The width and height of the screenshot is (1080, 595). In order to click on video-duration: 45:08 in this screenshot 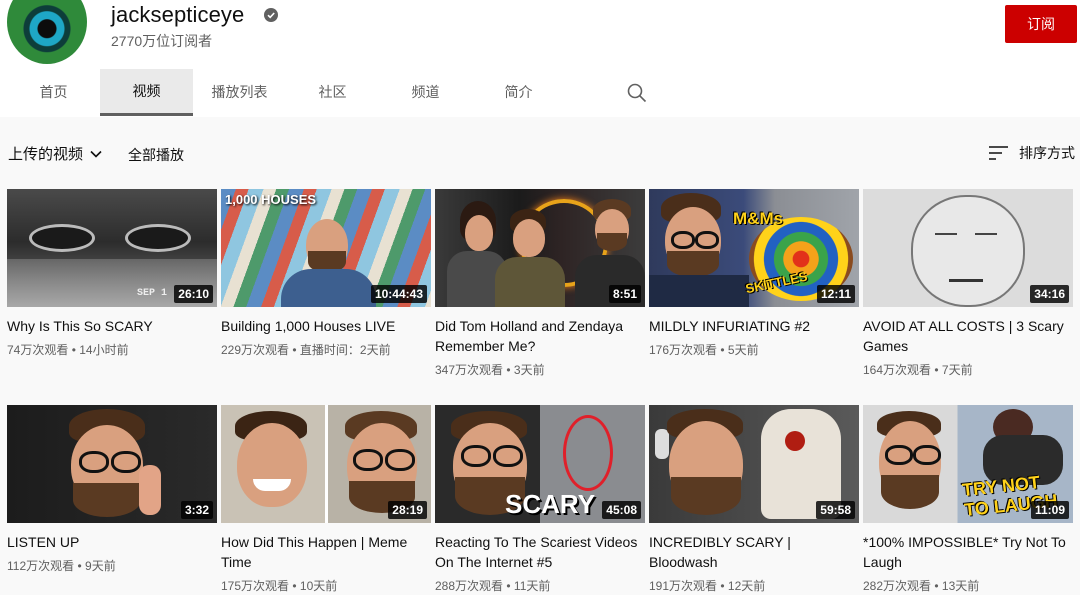, I will do `click(621, 510)`.